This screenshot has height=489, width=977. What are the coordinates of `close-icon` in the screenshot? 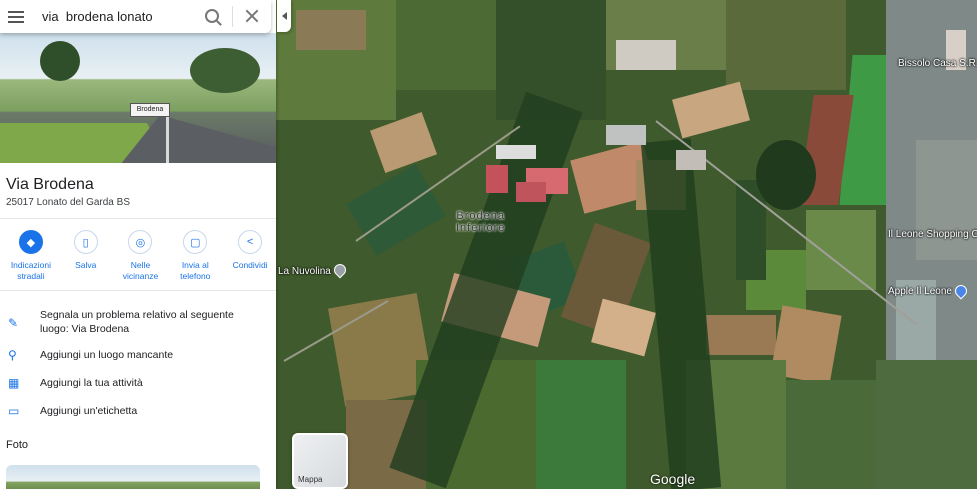 It's located at (252, 16).